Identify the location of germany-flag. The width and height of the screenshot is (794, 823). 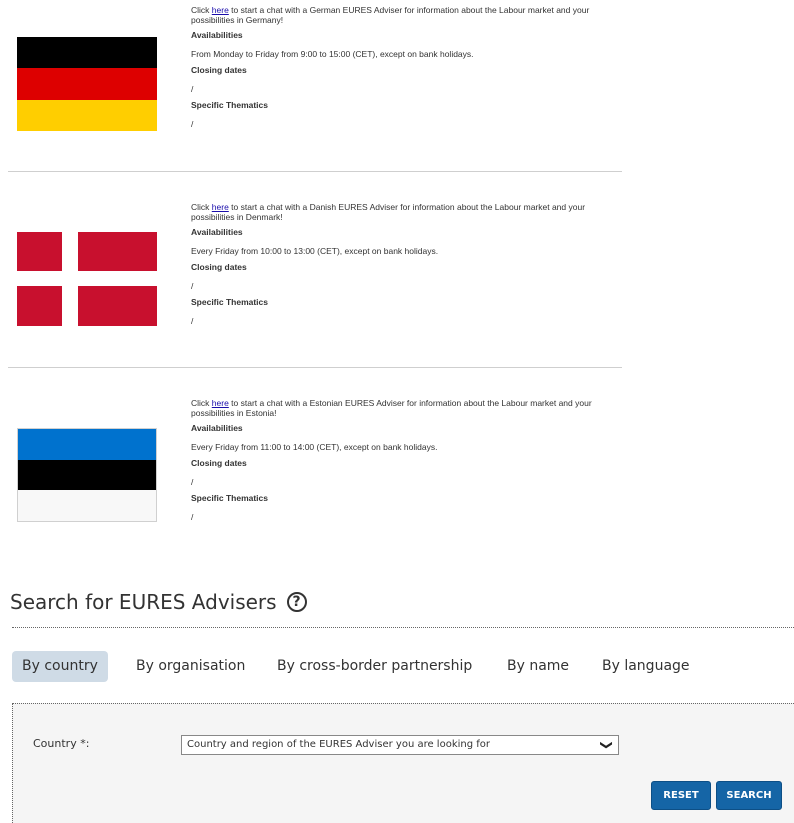
(87, 84).